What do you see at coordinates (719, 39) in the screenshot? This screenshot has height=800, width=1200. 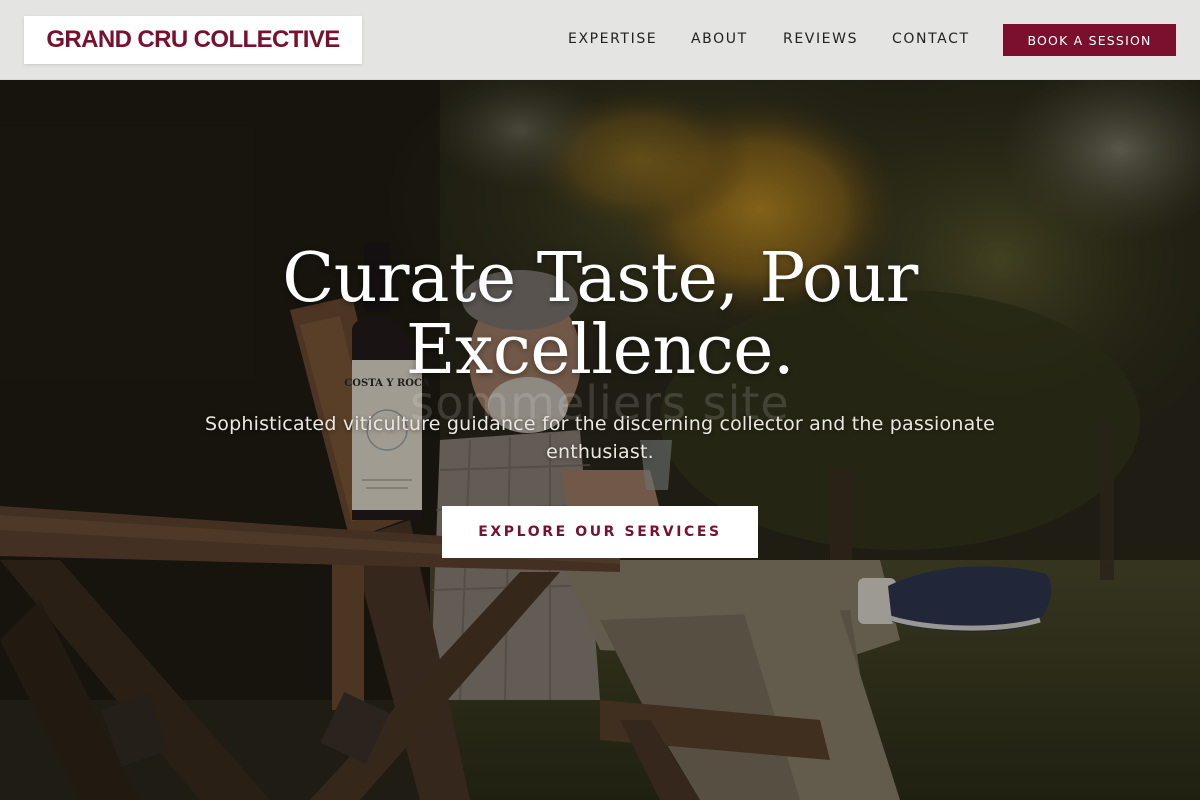 I see `nav-link-about: ABOUT` at bounding box center [719, 39].